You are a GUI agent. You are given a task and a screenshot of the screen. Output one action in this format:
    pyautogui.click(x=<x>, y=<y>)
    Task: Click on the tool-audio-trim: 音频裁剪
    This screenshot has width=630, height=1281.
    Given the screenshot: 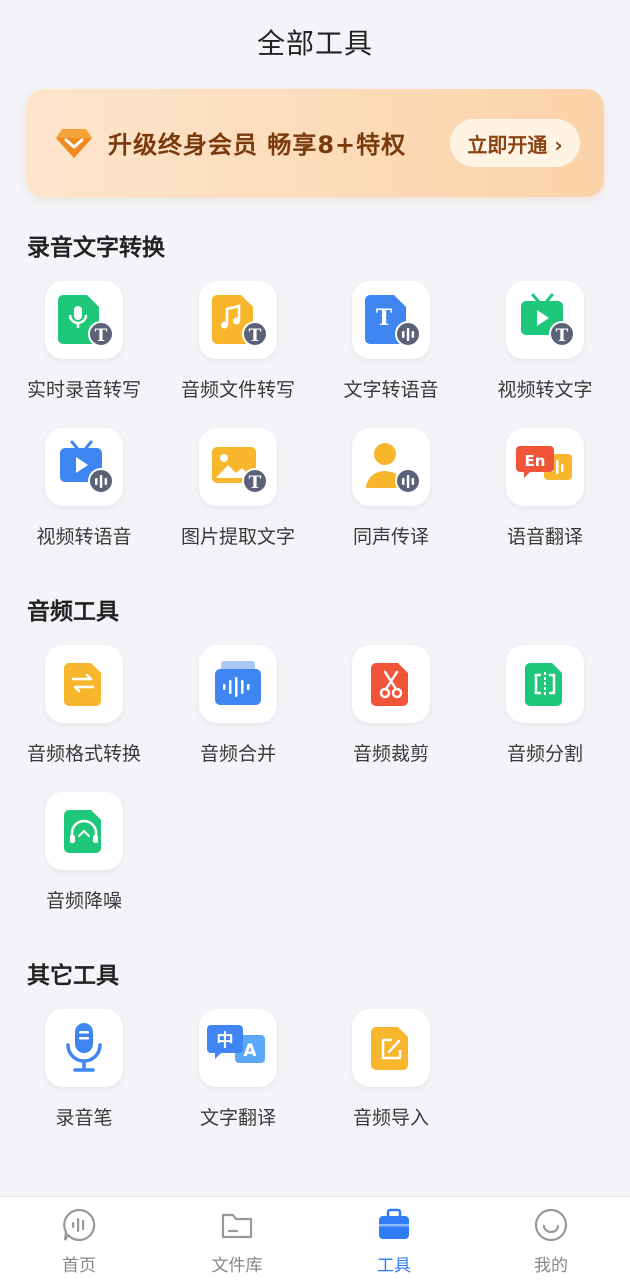 What is the action you would take?
    pyautogui.click(x=391, y=715)
    